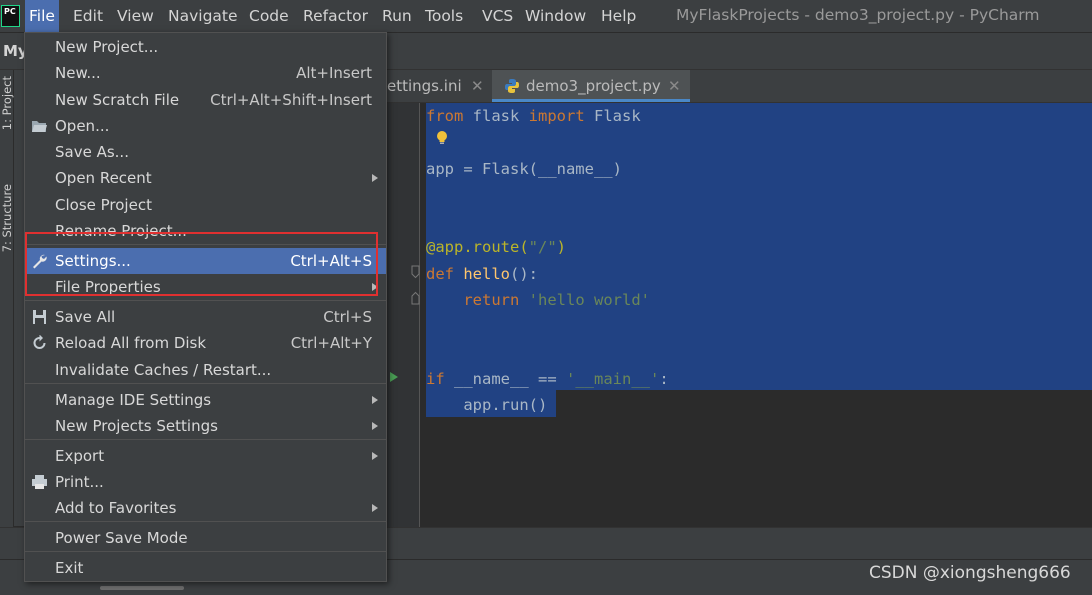 The image size is (1092, 595). What do you see at coordinates (205, 73) in the screenshot?
I see `menu-item-new: New... Alt+Insert` at bounding box center [205, 73].